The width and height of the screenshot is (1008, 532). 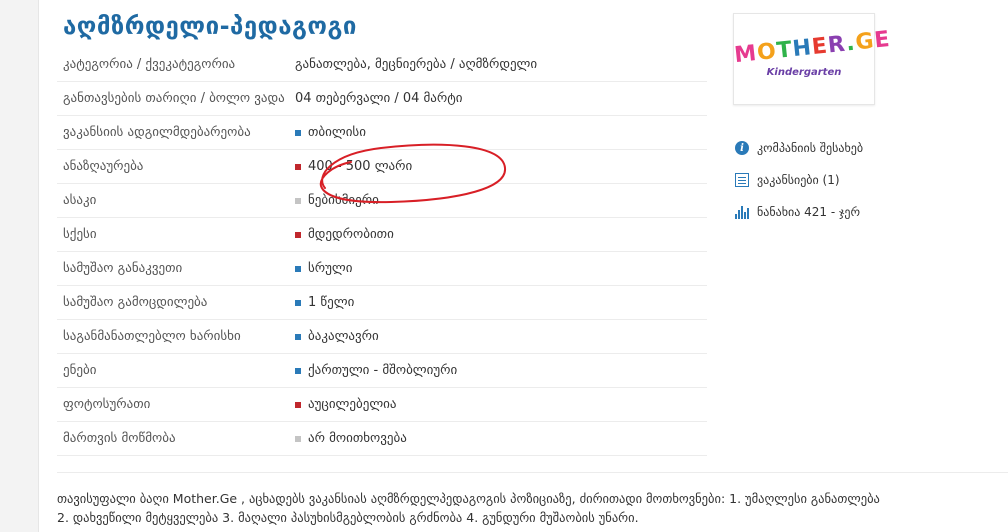 I want to click on detail-value: 04 თებერვალი / 04 მარტი, so click(x=501, y=98).